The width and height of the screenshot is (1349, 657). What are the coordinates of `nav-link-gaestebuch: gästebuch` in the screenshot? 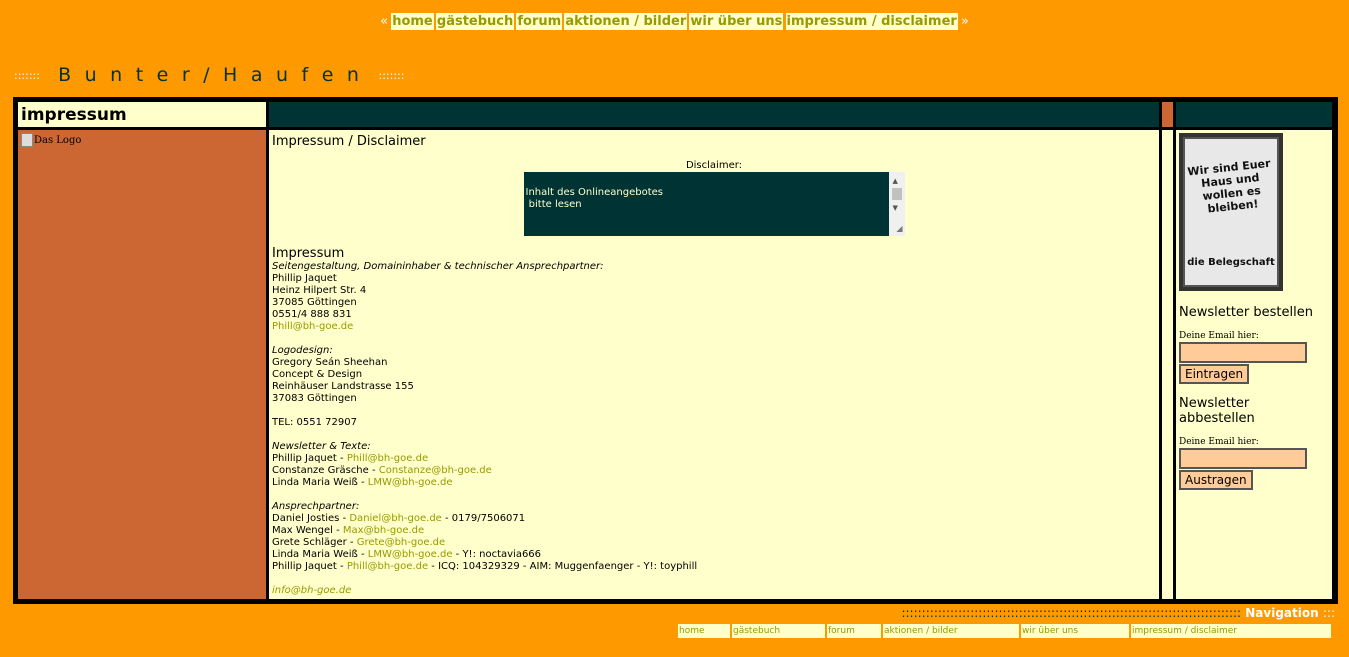 It's located at (475, 21).